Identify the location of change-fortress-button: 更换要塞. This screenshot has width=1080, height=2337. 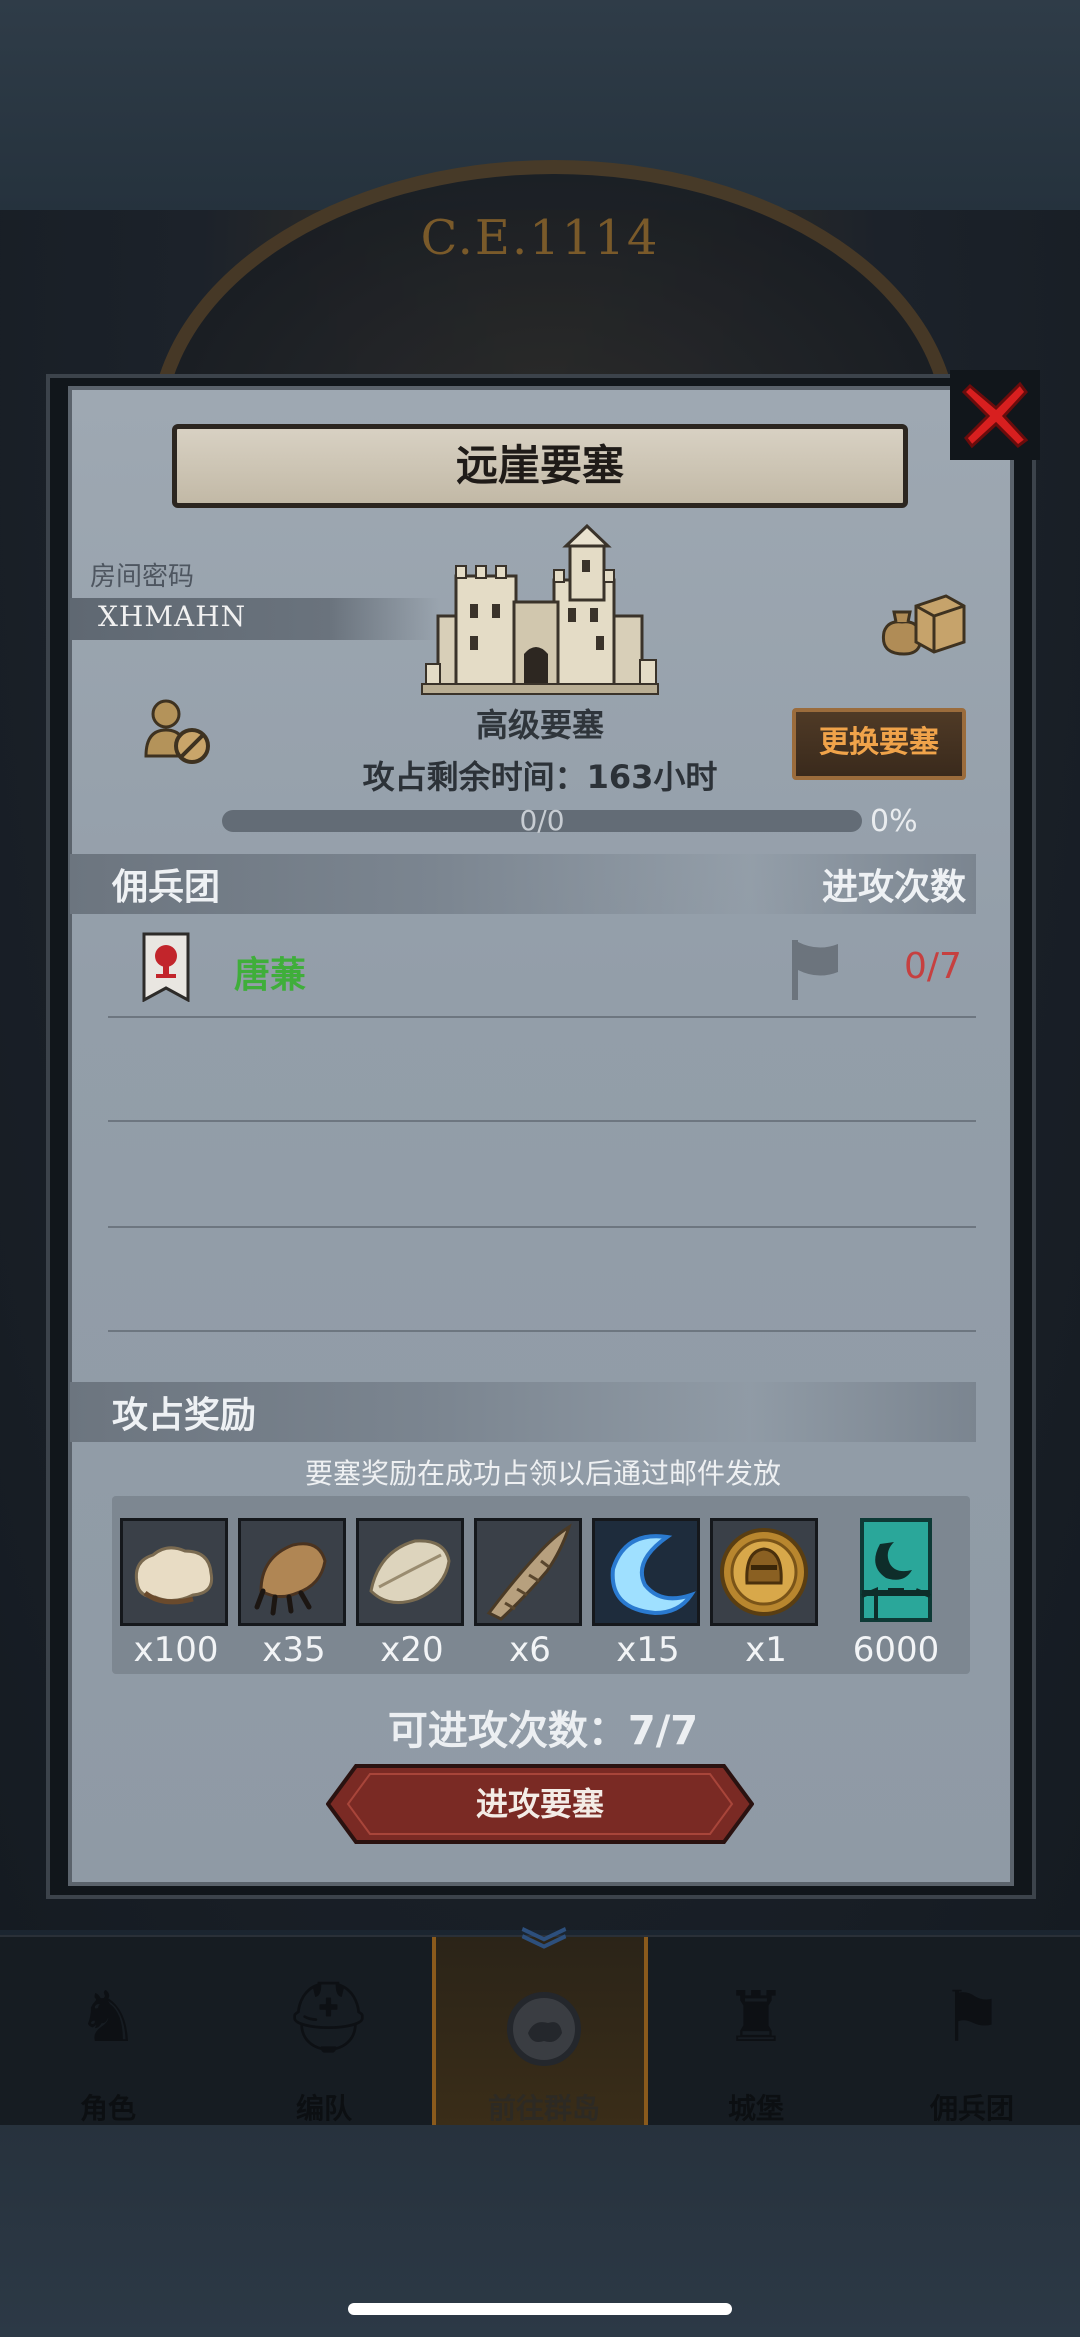
(879, 744).